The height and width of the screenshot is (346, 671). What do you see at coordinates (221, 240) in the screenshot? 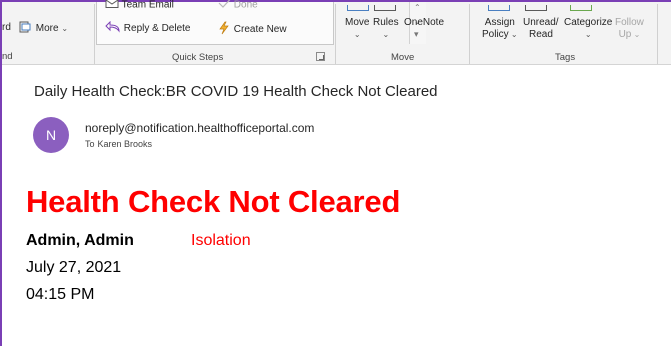
I see `status-label: Isolation` at bounding box center [221, 240].